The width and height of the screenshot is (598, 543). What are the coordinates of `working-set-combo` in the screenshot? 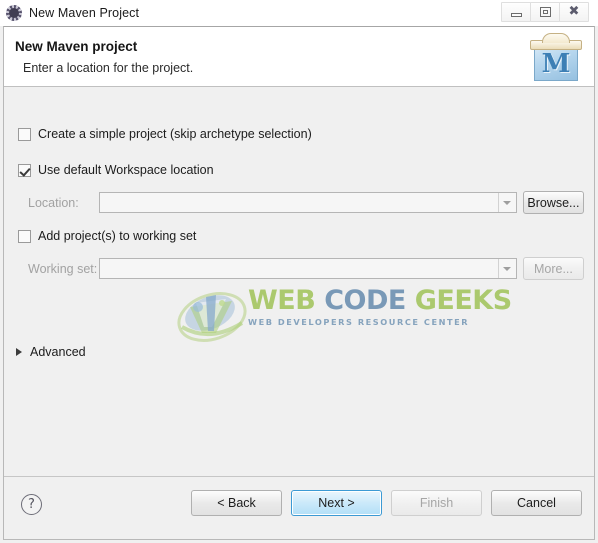 It's located at (307, 268).